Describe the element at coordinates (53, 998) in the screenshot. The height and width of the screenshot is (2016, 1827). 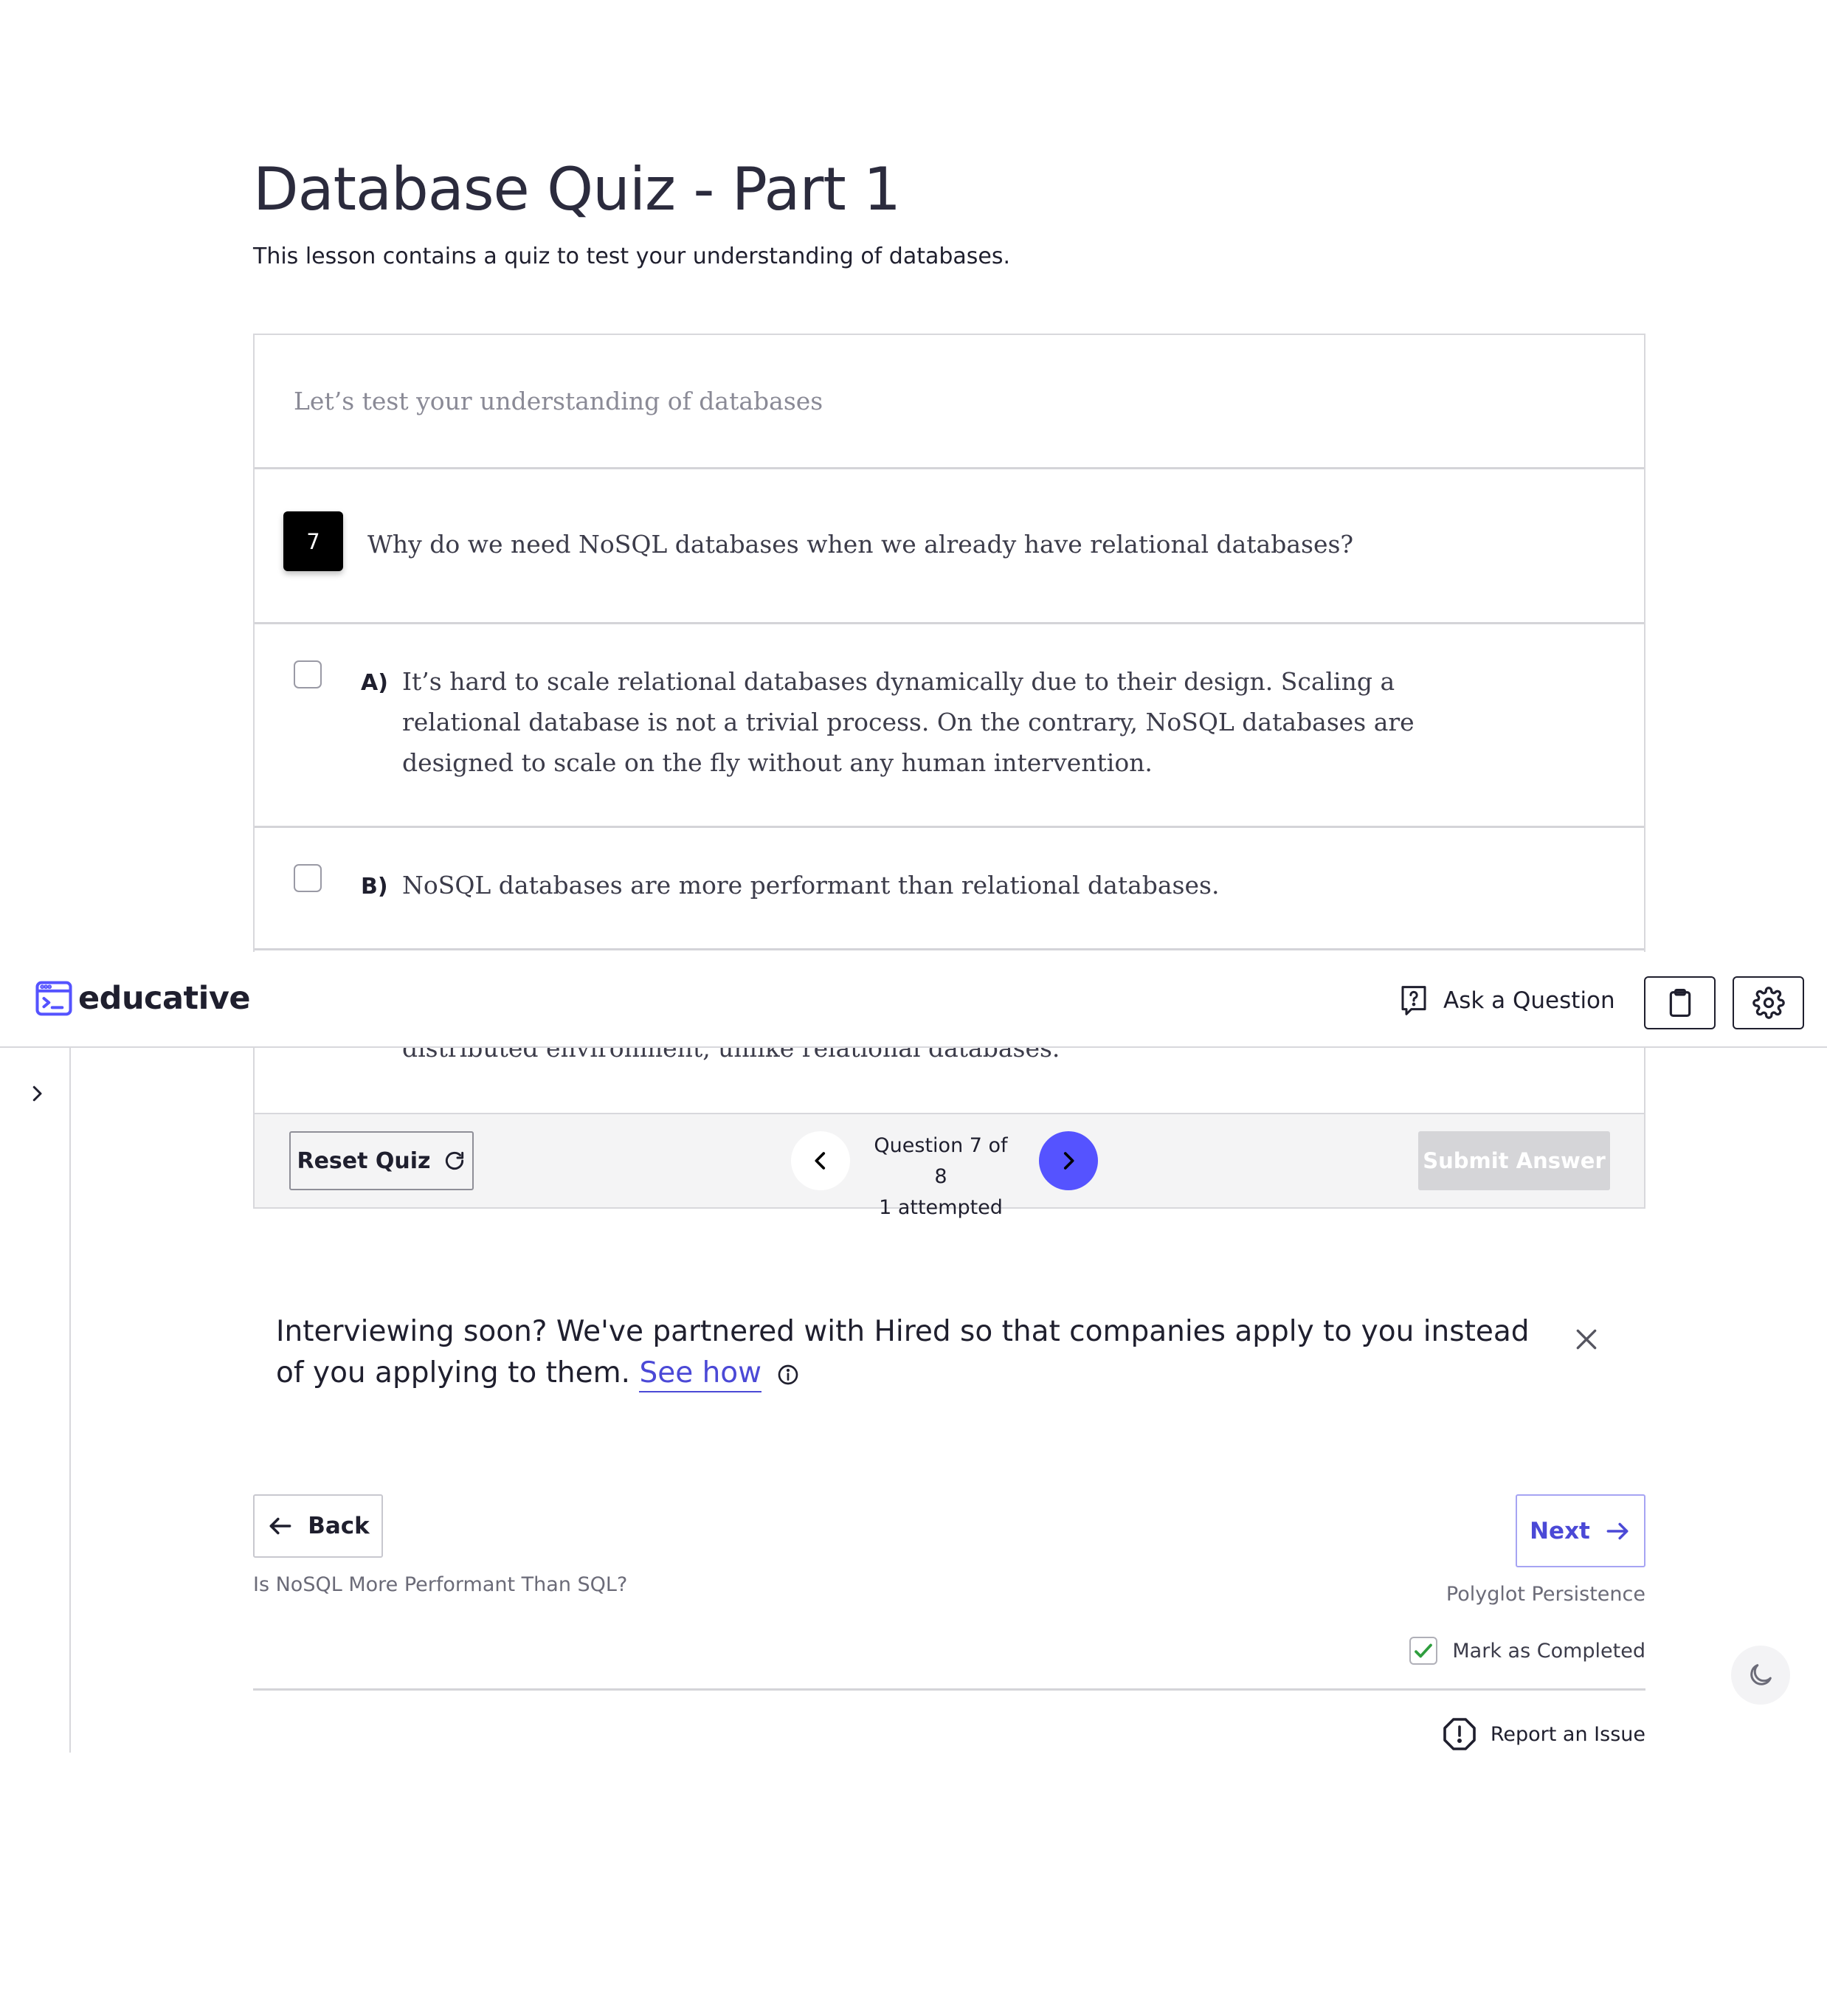
I see `terminal-logo-icon` at that location.